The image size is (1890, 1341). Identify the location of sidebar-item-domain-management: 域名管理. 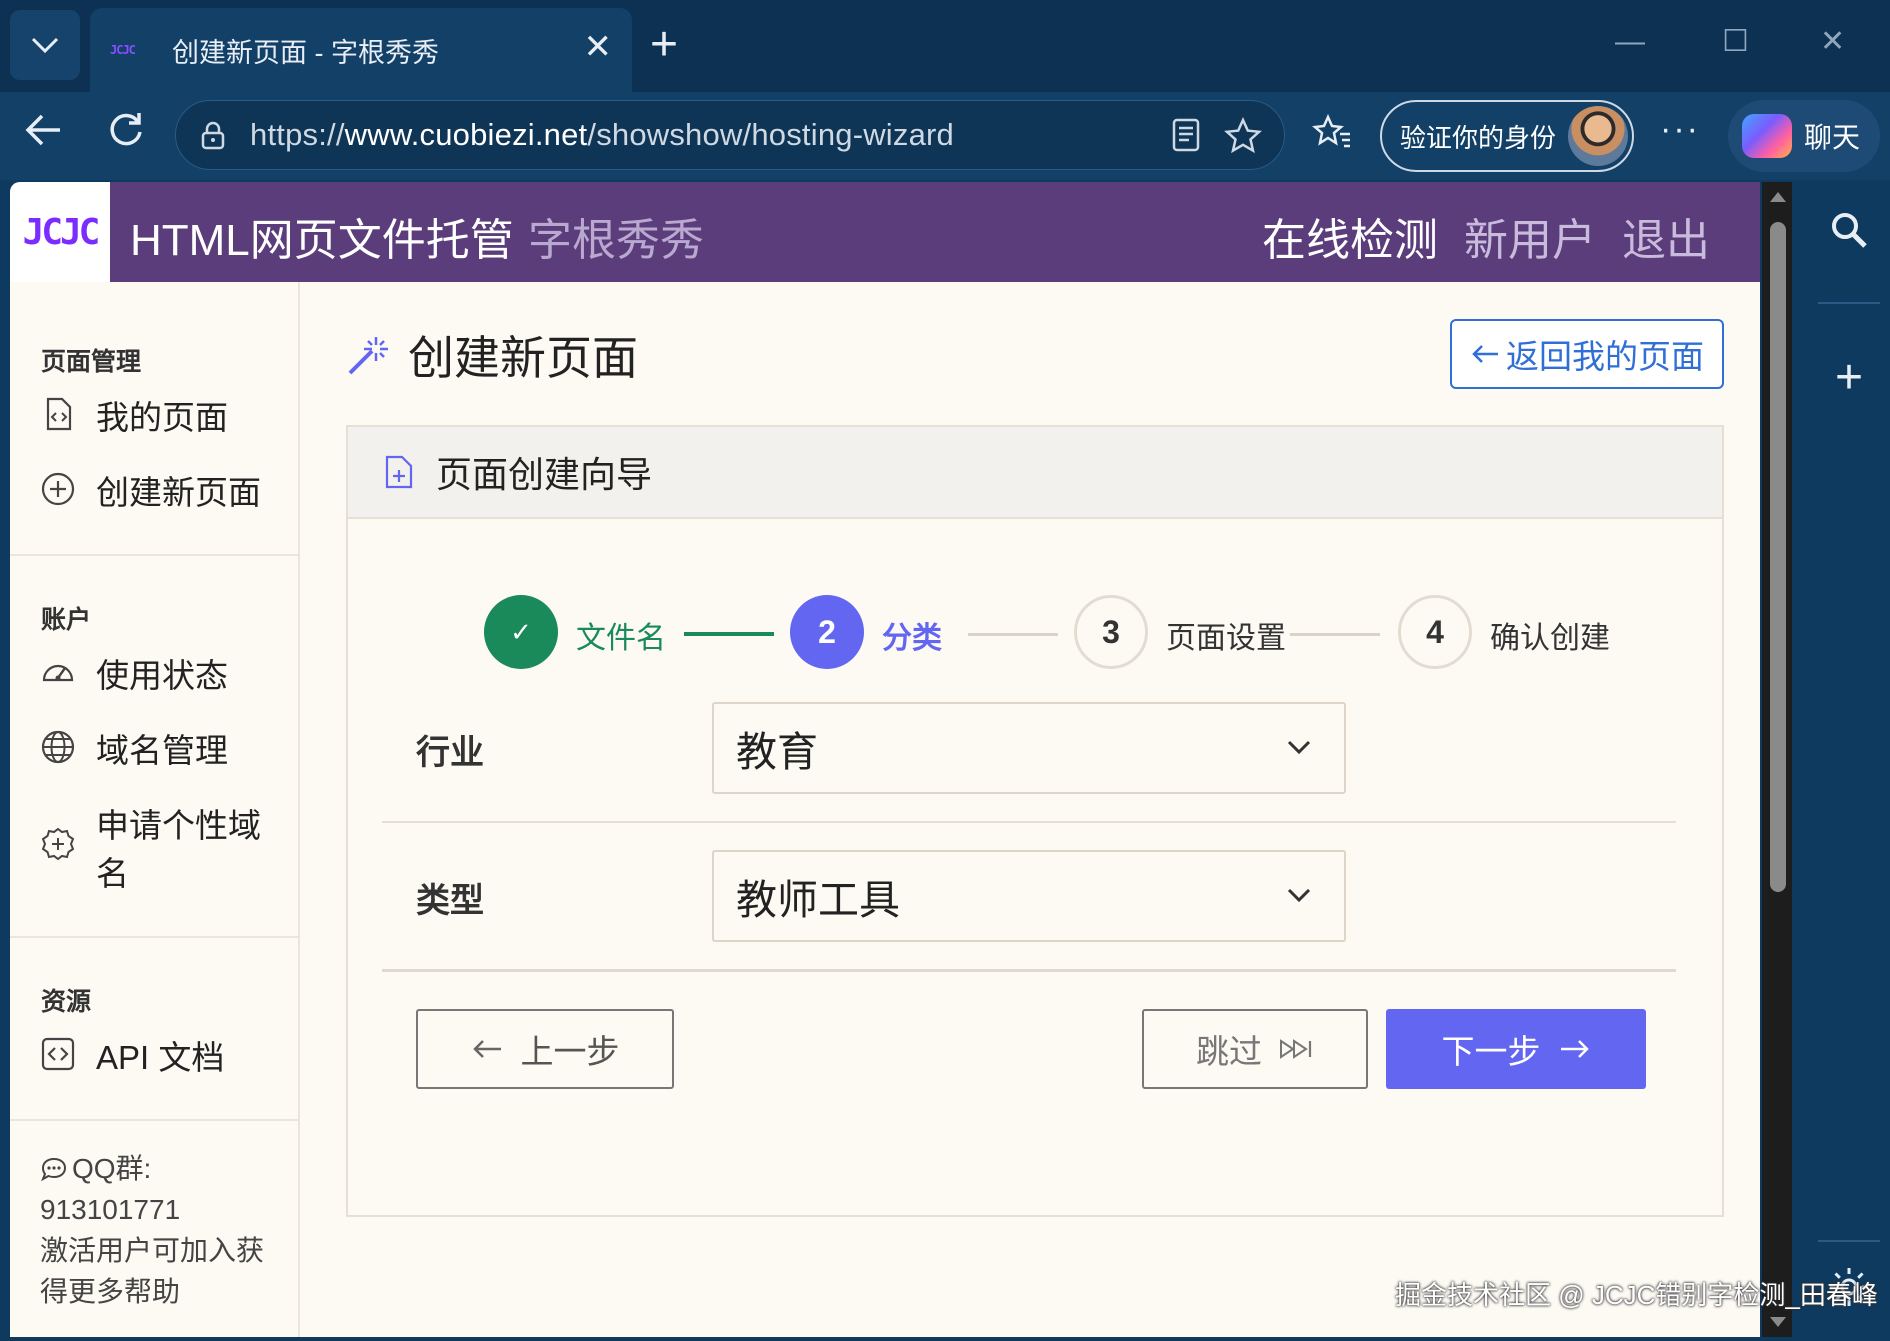
(134, 751).